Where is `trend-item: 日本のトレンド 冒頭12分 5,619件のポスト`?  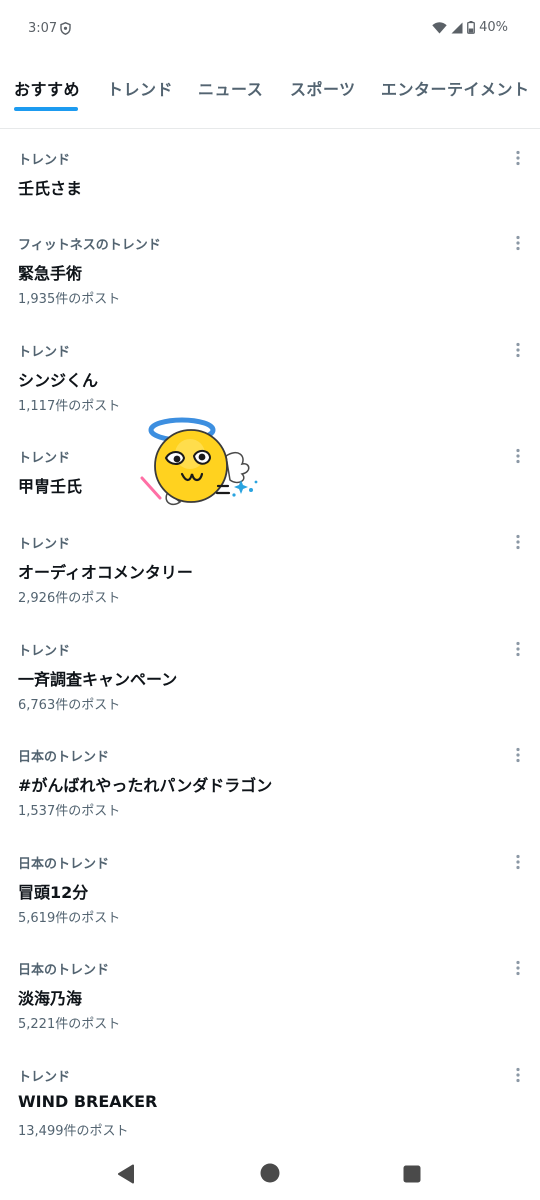
trend-item: 日本のトレンド 冒頭12分 5,619件のポスト is located at coordinates (270, 886).